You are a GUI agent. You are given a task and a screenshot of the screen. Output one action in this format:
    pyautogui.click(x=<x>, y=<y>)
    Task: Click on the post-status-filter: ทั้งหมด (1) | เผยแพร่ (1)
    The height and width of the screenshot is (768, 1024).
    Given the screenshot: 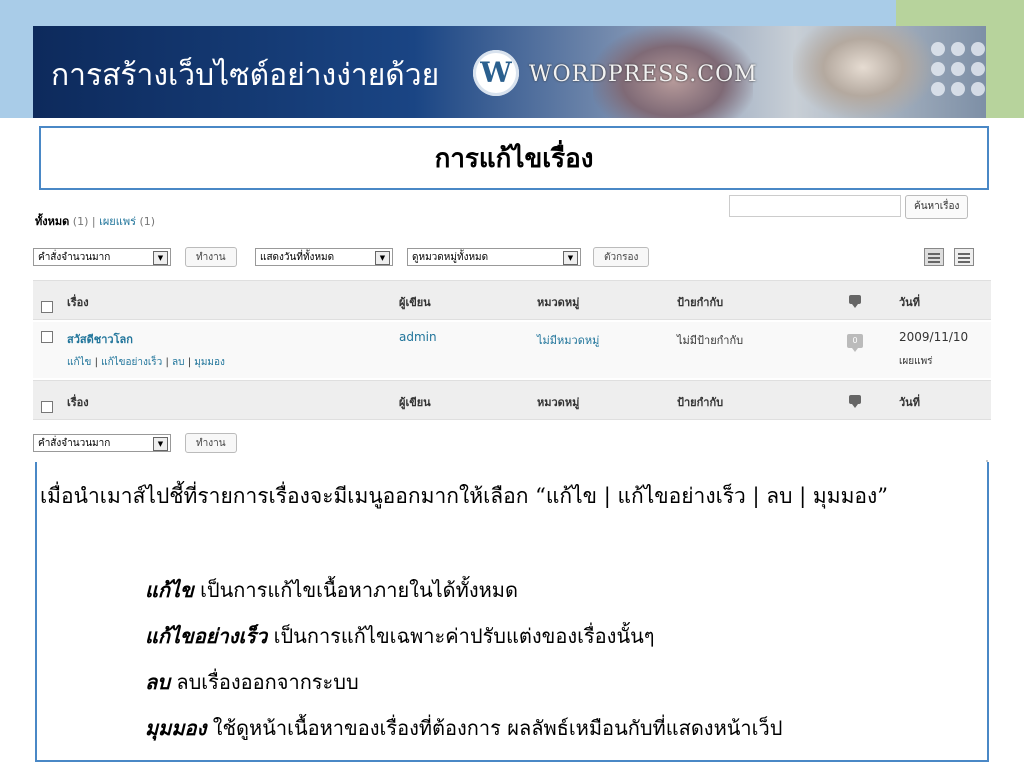 What is the action you would take?
    pyautogui.click(x=95, y=221)
    